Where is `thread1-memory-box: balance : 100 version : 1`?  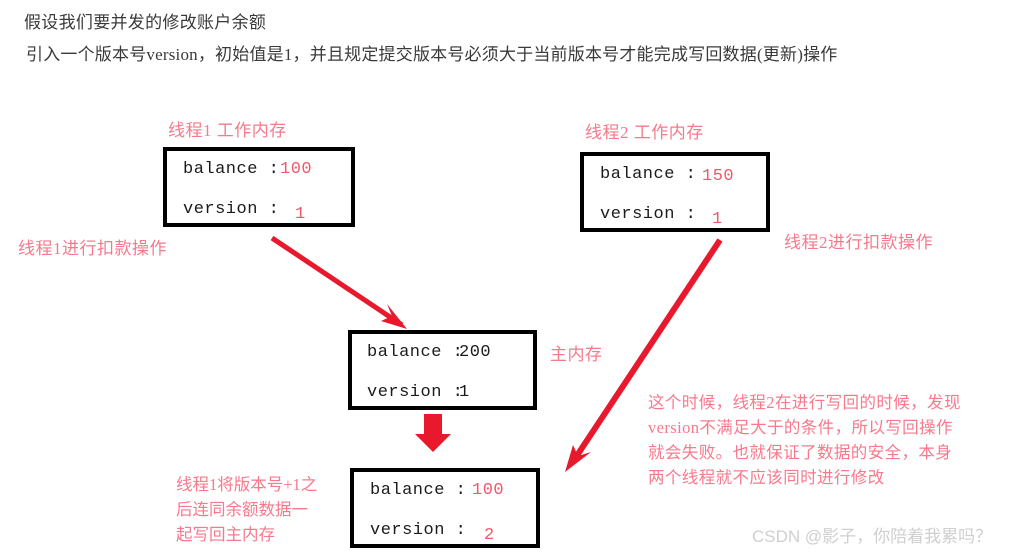 thread1-memory-box: balance : 100 version : 1 is located at coordinates (259, 187).